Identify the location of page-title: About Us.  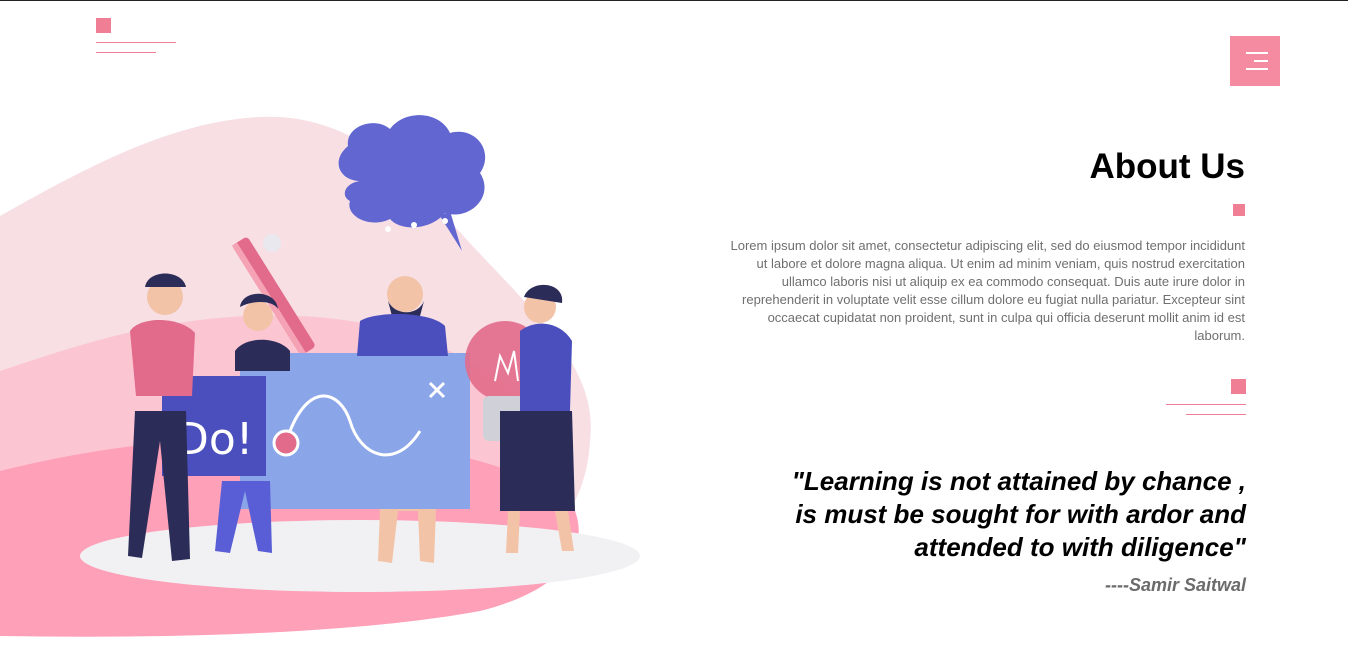
(1167, 166).